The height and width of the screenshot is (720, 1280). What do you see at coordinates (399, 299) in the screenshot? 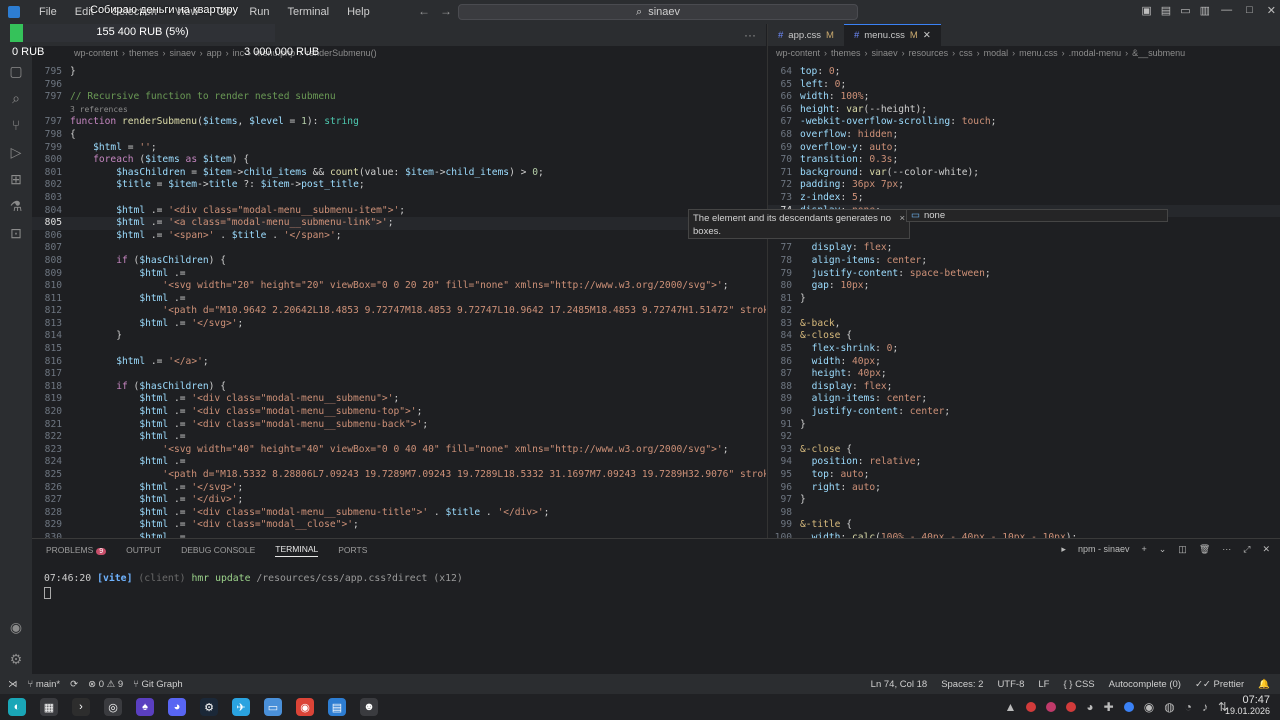
I see `code-line: 811 $html .=` at bounding box center [399, 299].